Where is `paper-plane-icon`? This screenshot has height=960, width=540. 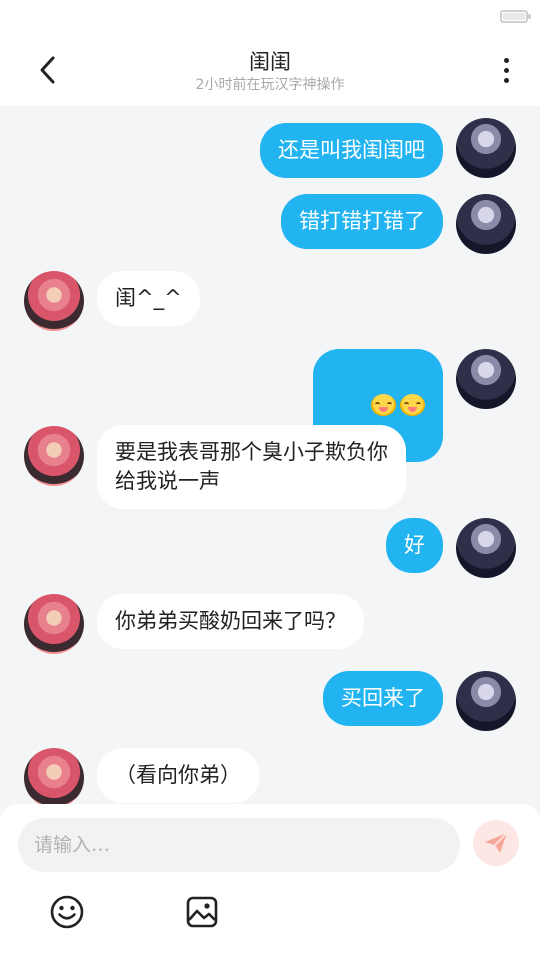 paper-plane-icon is located at coordinates (496, 842).